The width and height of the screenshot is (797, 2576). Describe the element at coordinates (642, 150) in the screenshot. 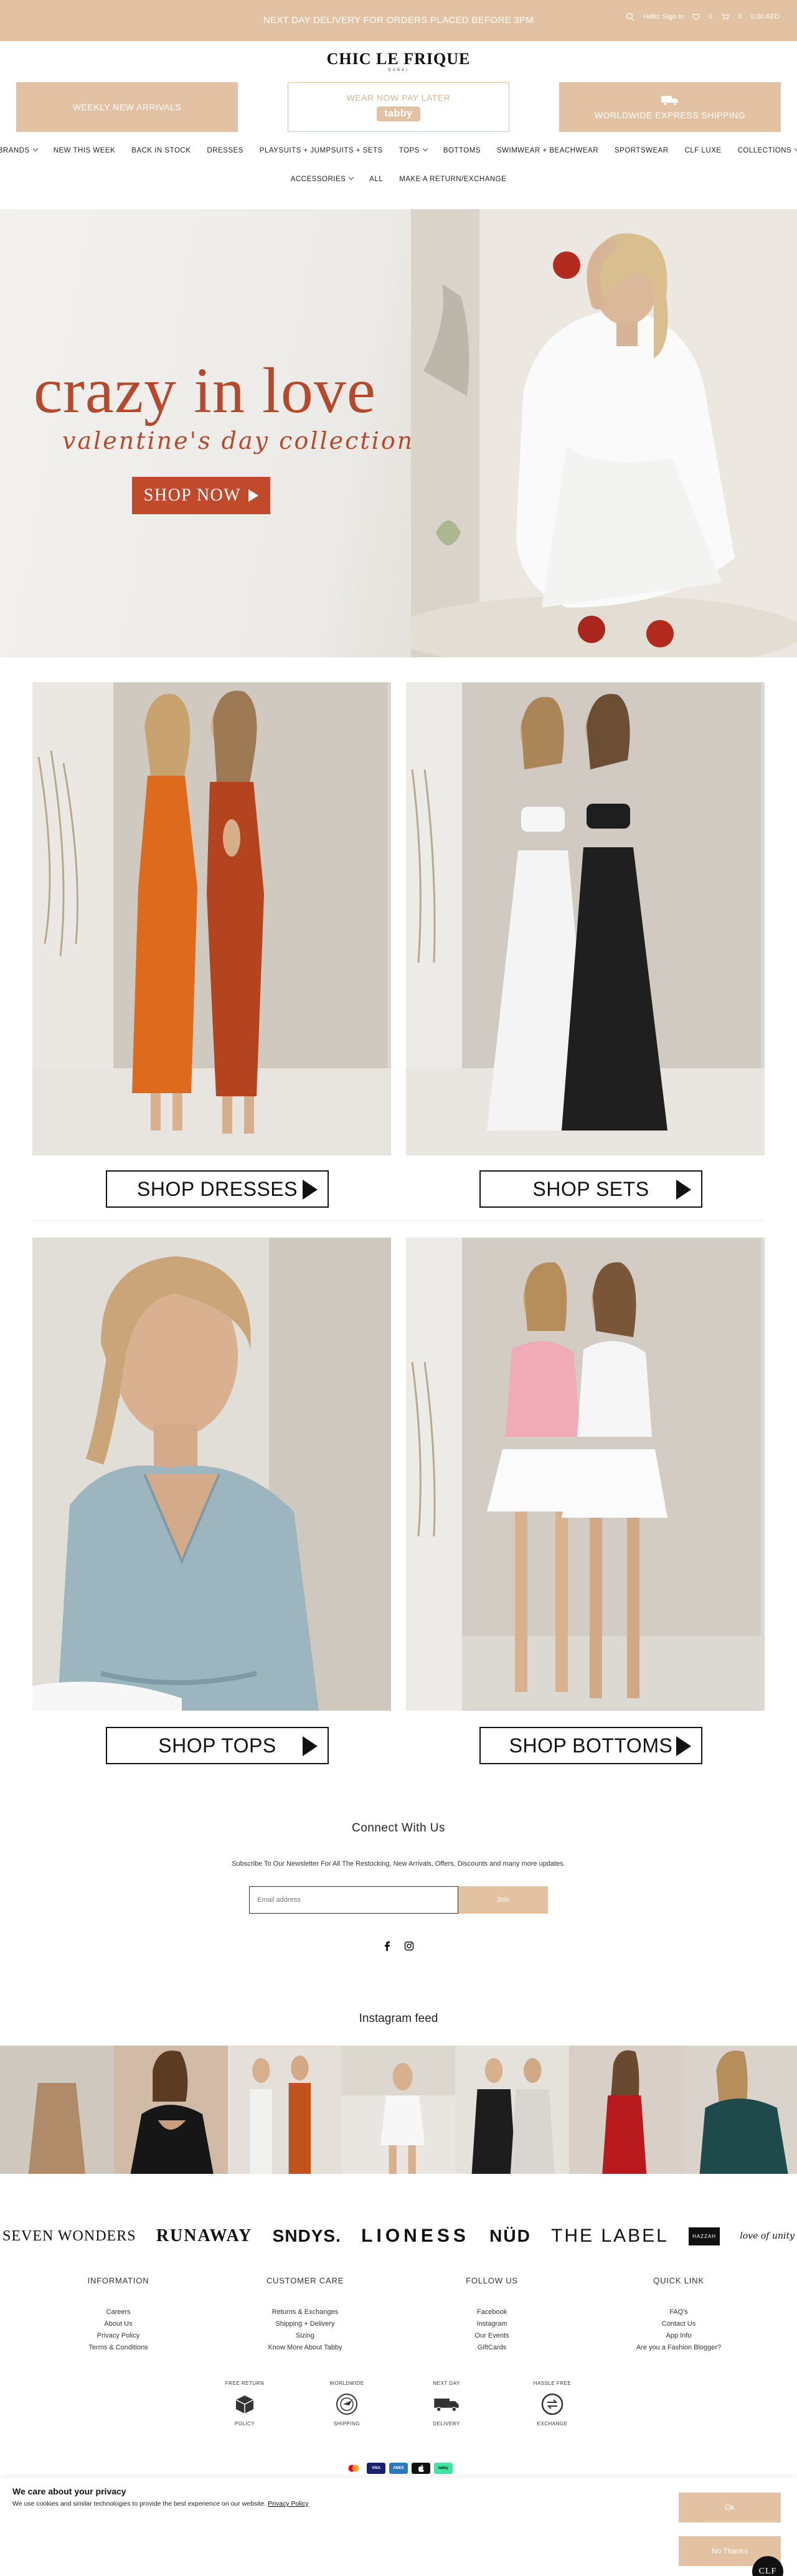

I see `nav-sportswear: SPORTSWEAR` at that location.